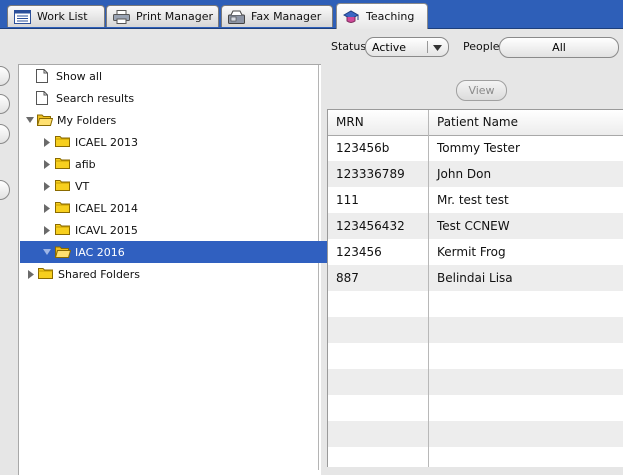  I want to click on teaching-icon, so click(351, 16).